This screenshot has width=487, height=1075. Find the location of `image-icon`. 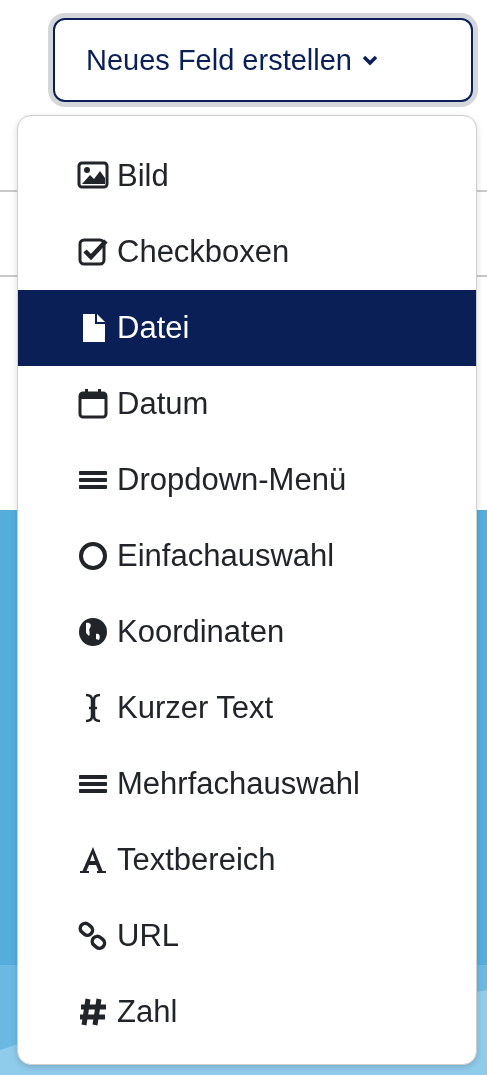

image-icon is located at coordinates (93, 176).